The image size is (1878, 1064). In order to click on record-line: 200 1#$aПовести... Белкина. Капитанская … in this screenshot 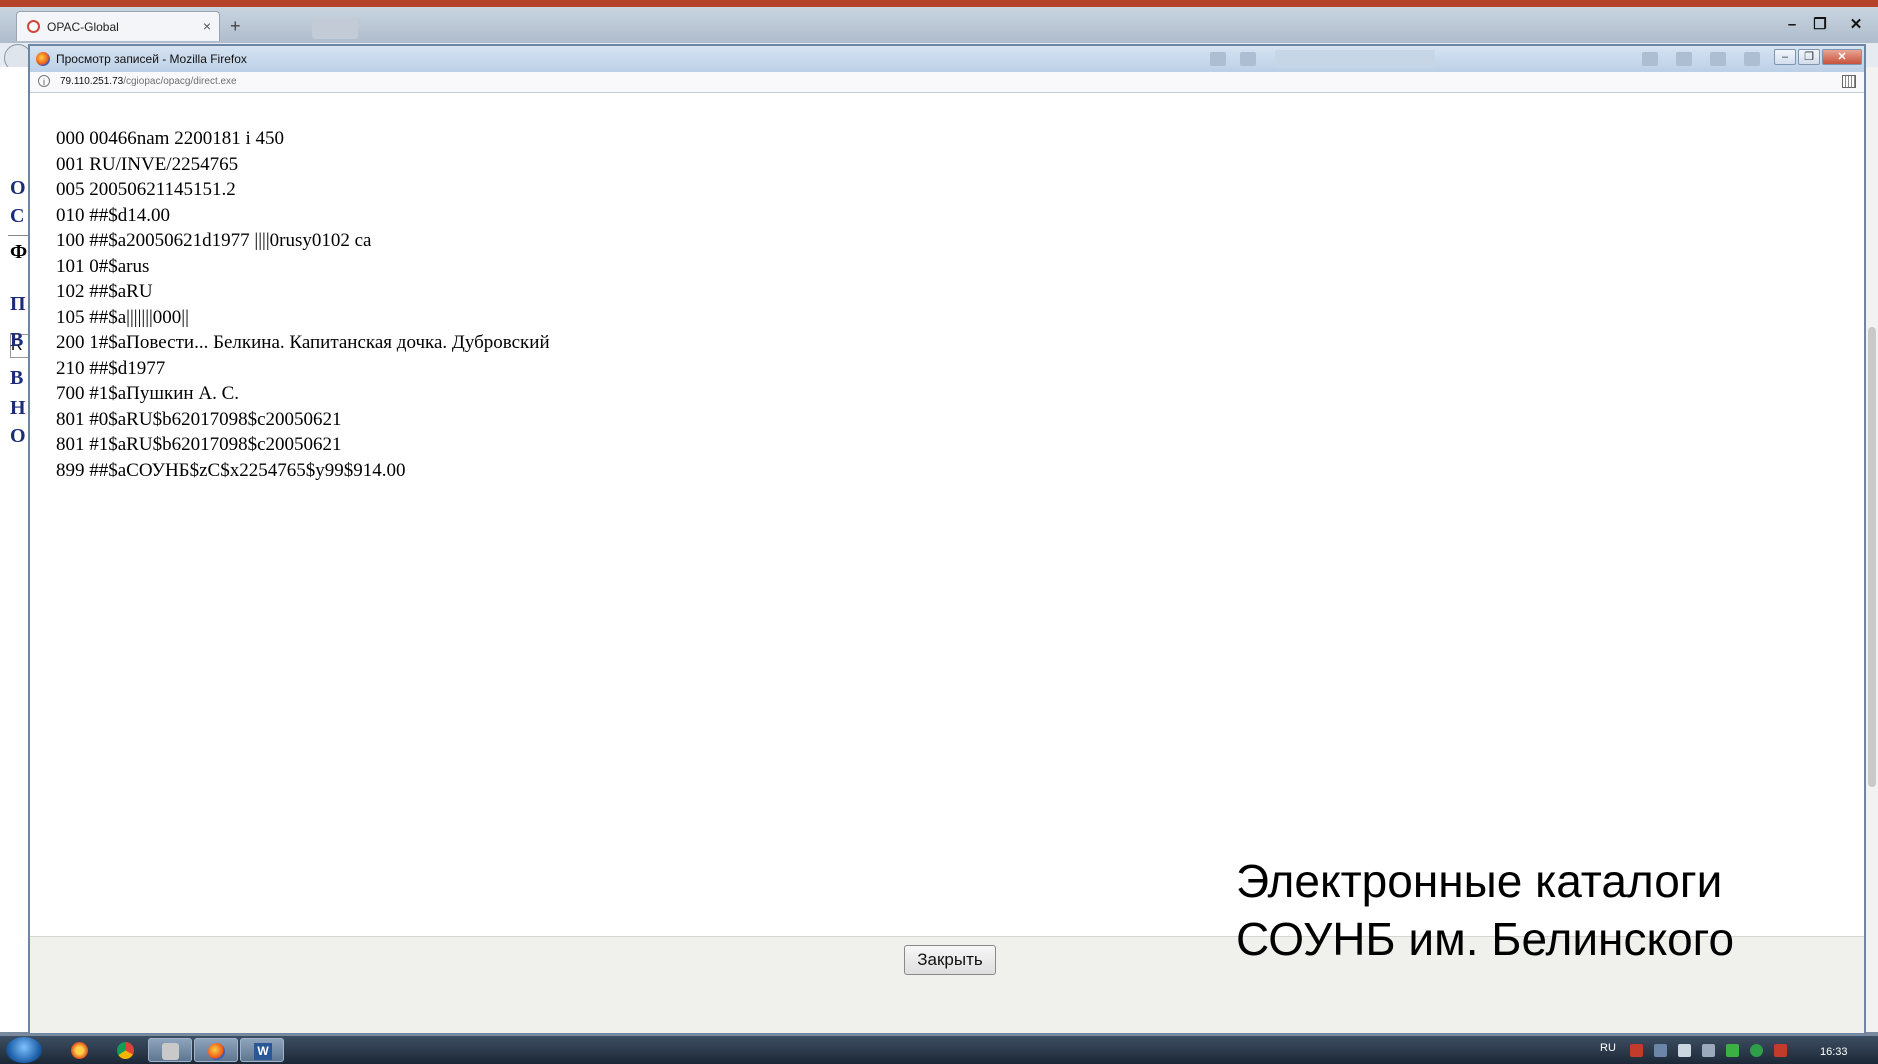, I will do `click(303, 342)`.